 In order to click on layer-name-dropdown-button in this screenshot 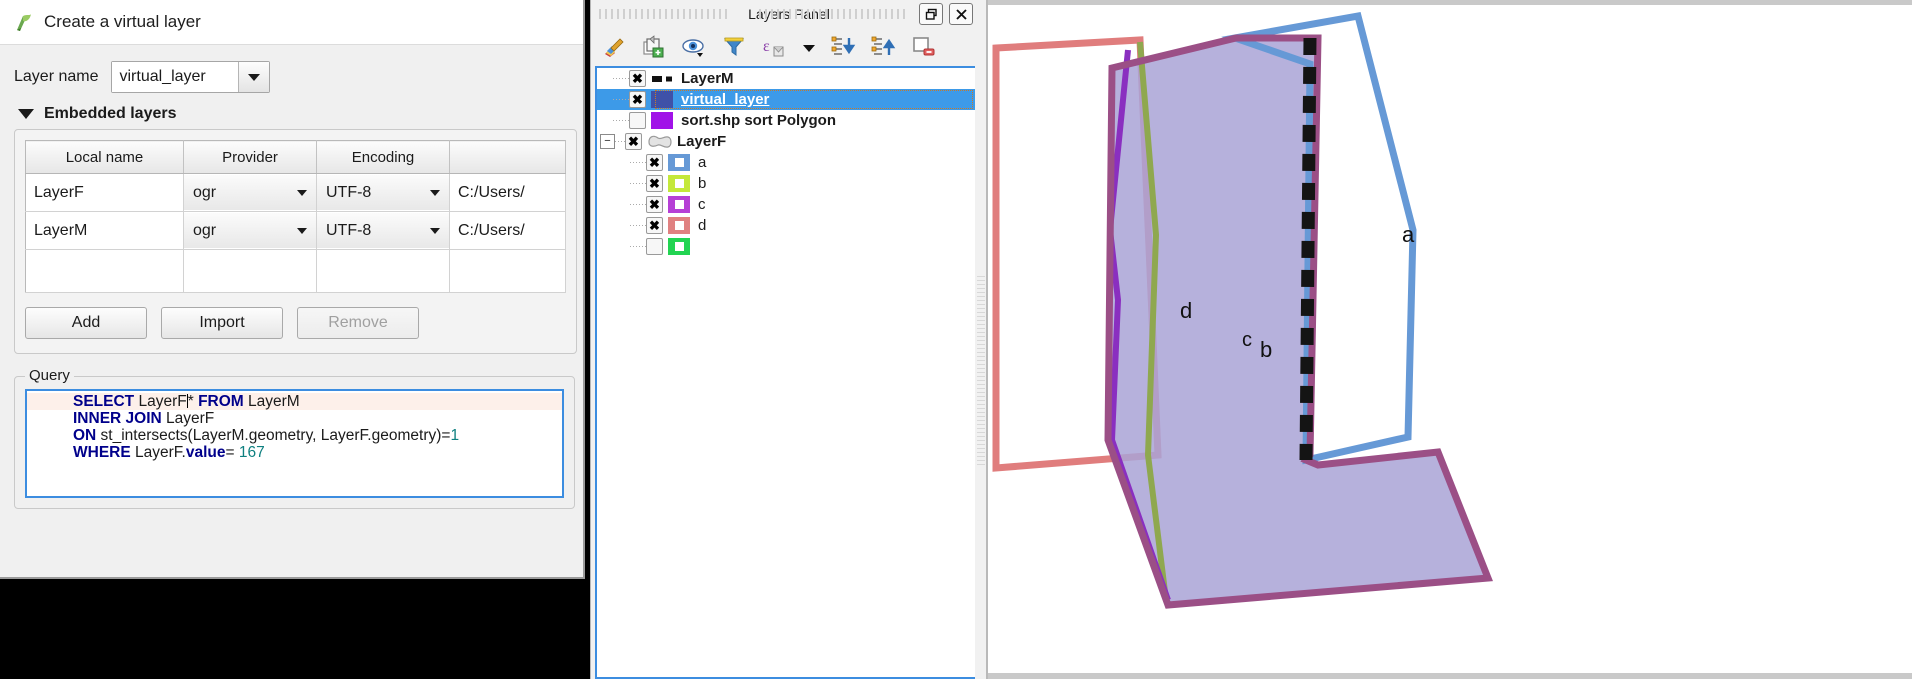, I will do `click(253, 77)`.